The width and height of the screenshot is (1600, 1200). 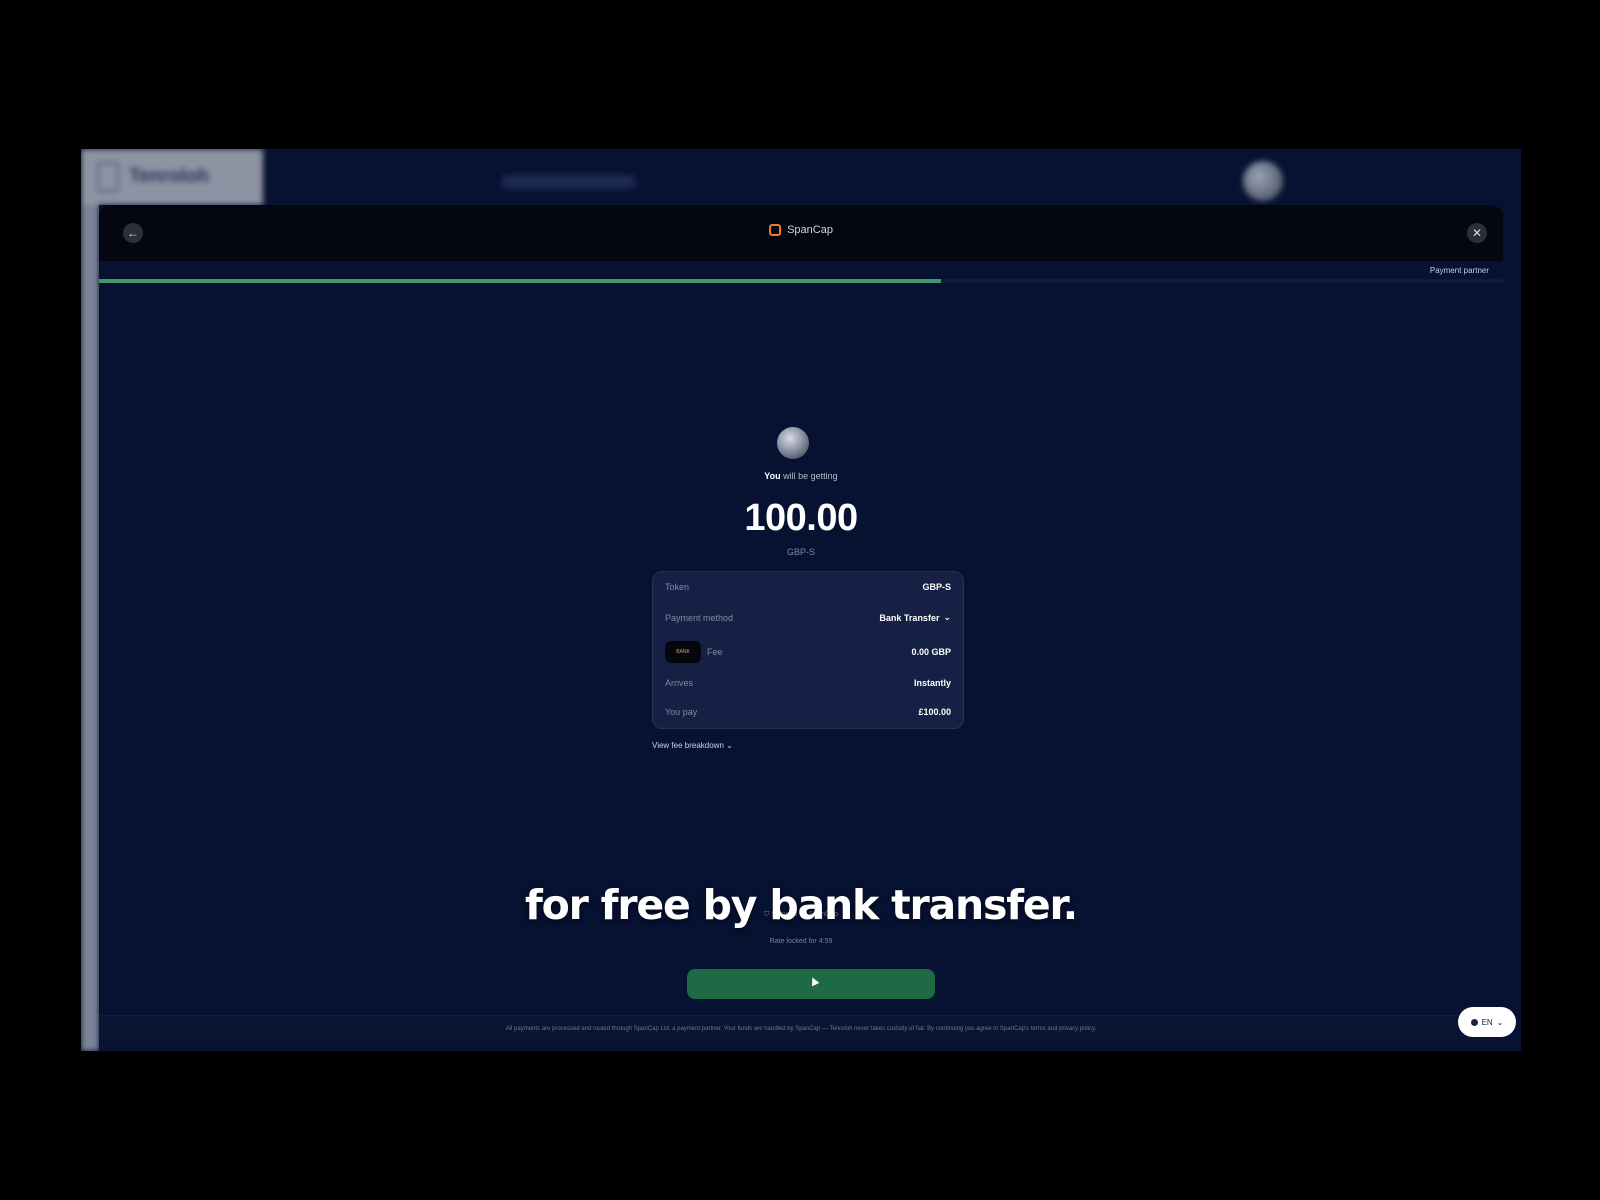 What do you see at coordinates (810, 230) in the screenshot?
I see `header-logo-text: SpanCap` at bounding box center [810, 230].